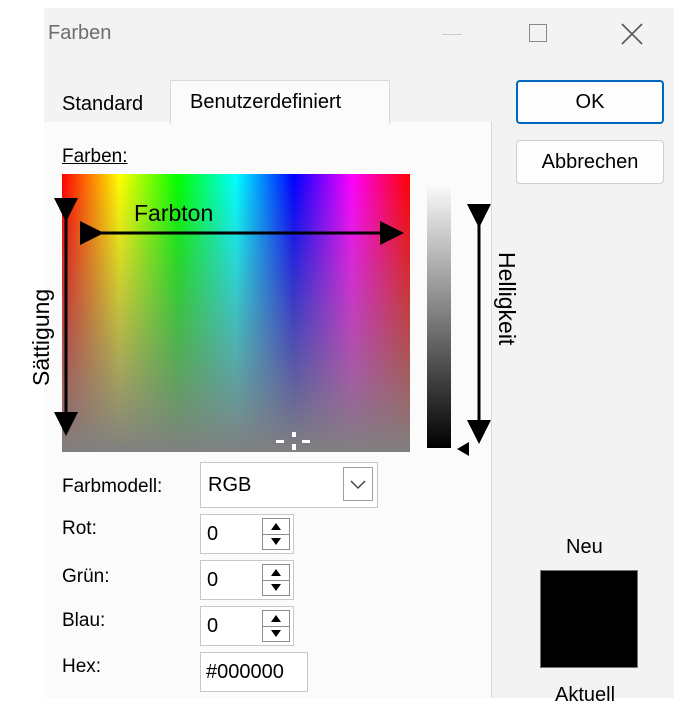 Image resolution: width=691 pixels, height=721 pixels. Describe the element at coordinates (82, 666) in the screenshot. I see `hex-label: Hex:` at that location.